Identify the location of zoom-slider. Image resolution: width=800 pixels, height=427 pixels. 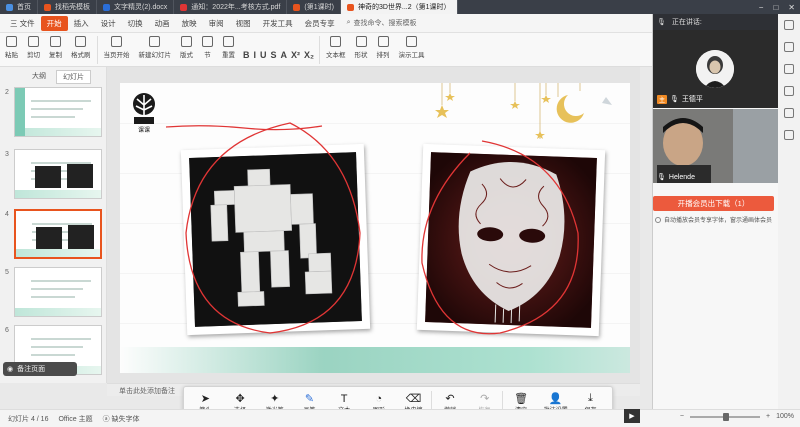
(725, 416).